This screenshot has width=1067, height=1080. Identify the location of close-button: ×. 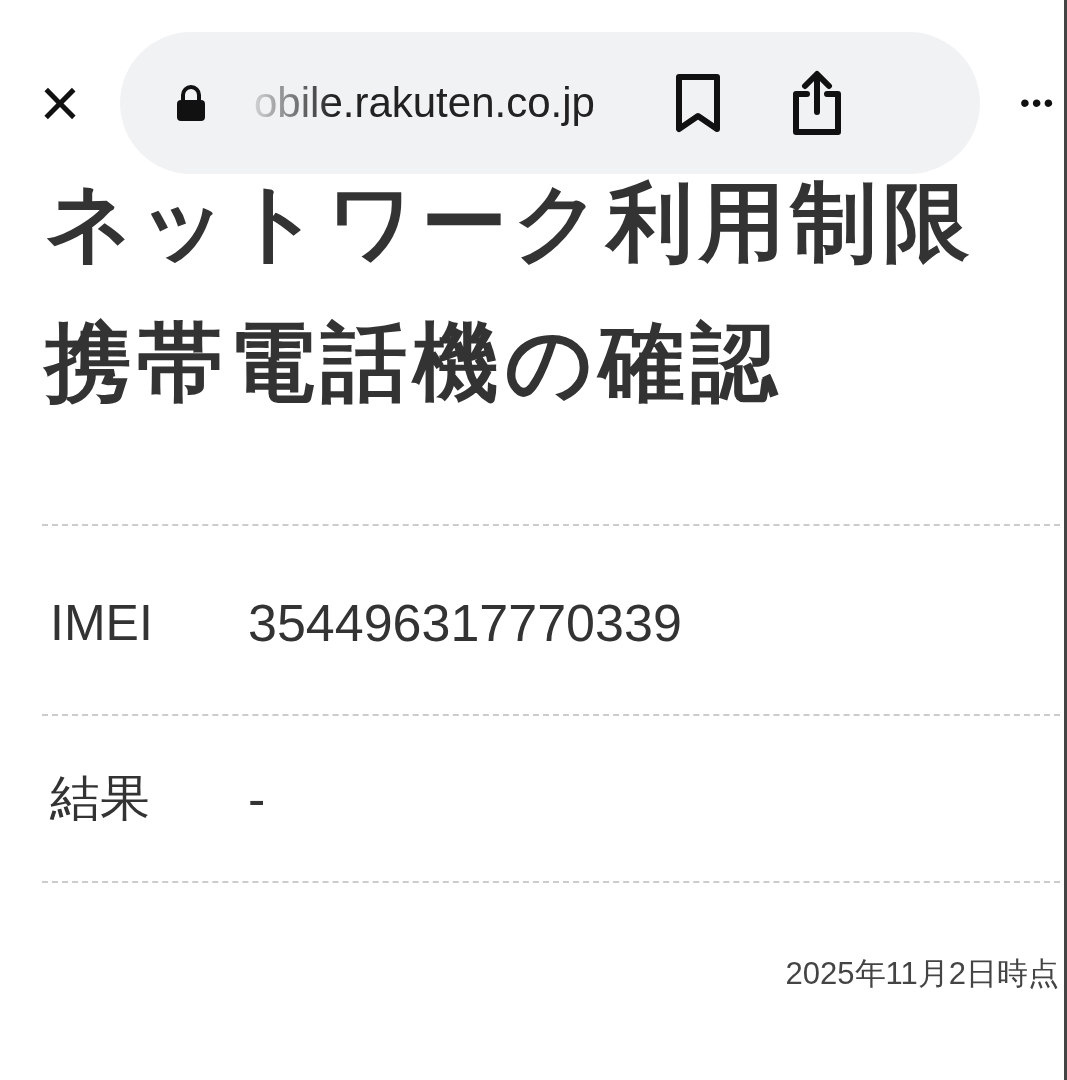
(60, 103).